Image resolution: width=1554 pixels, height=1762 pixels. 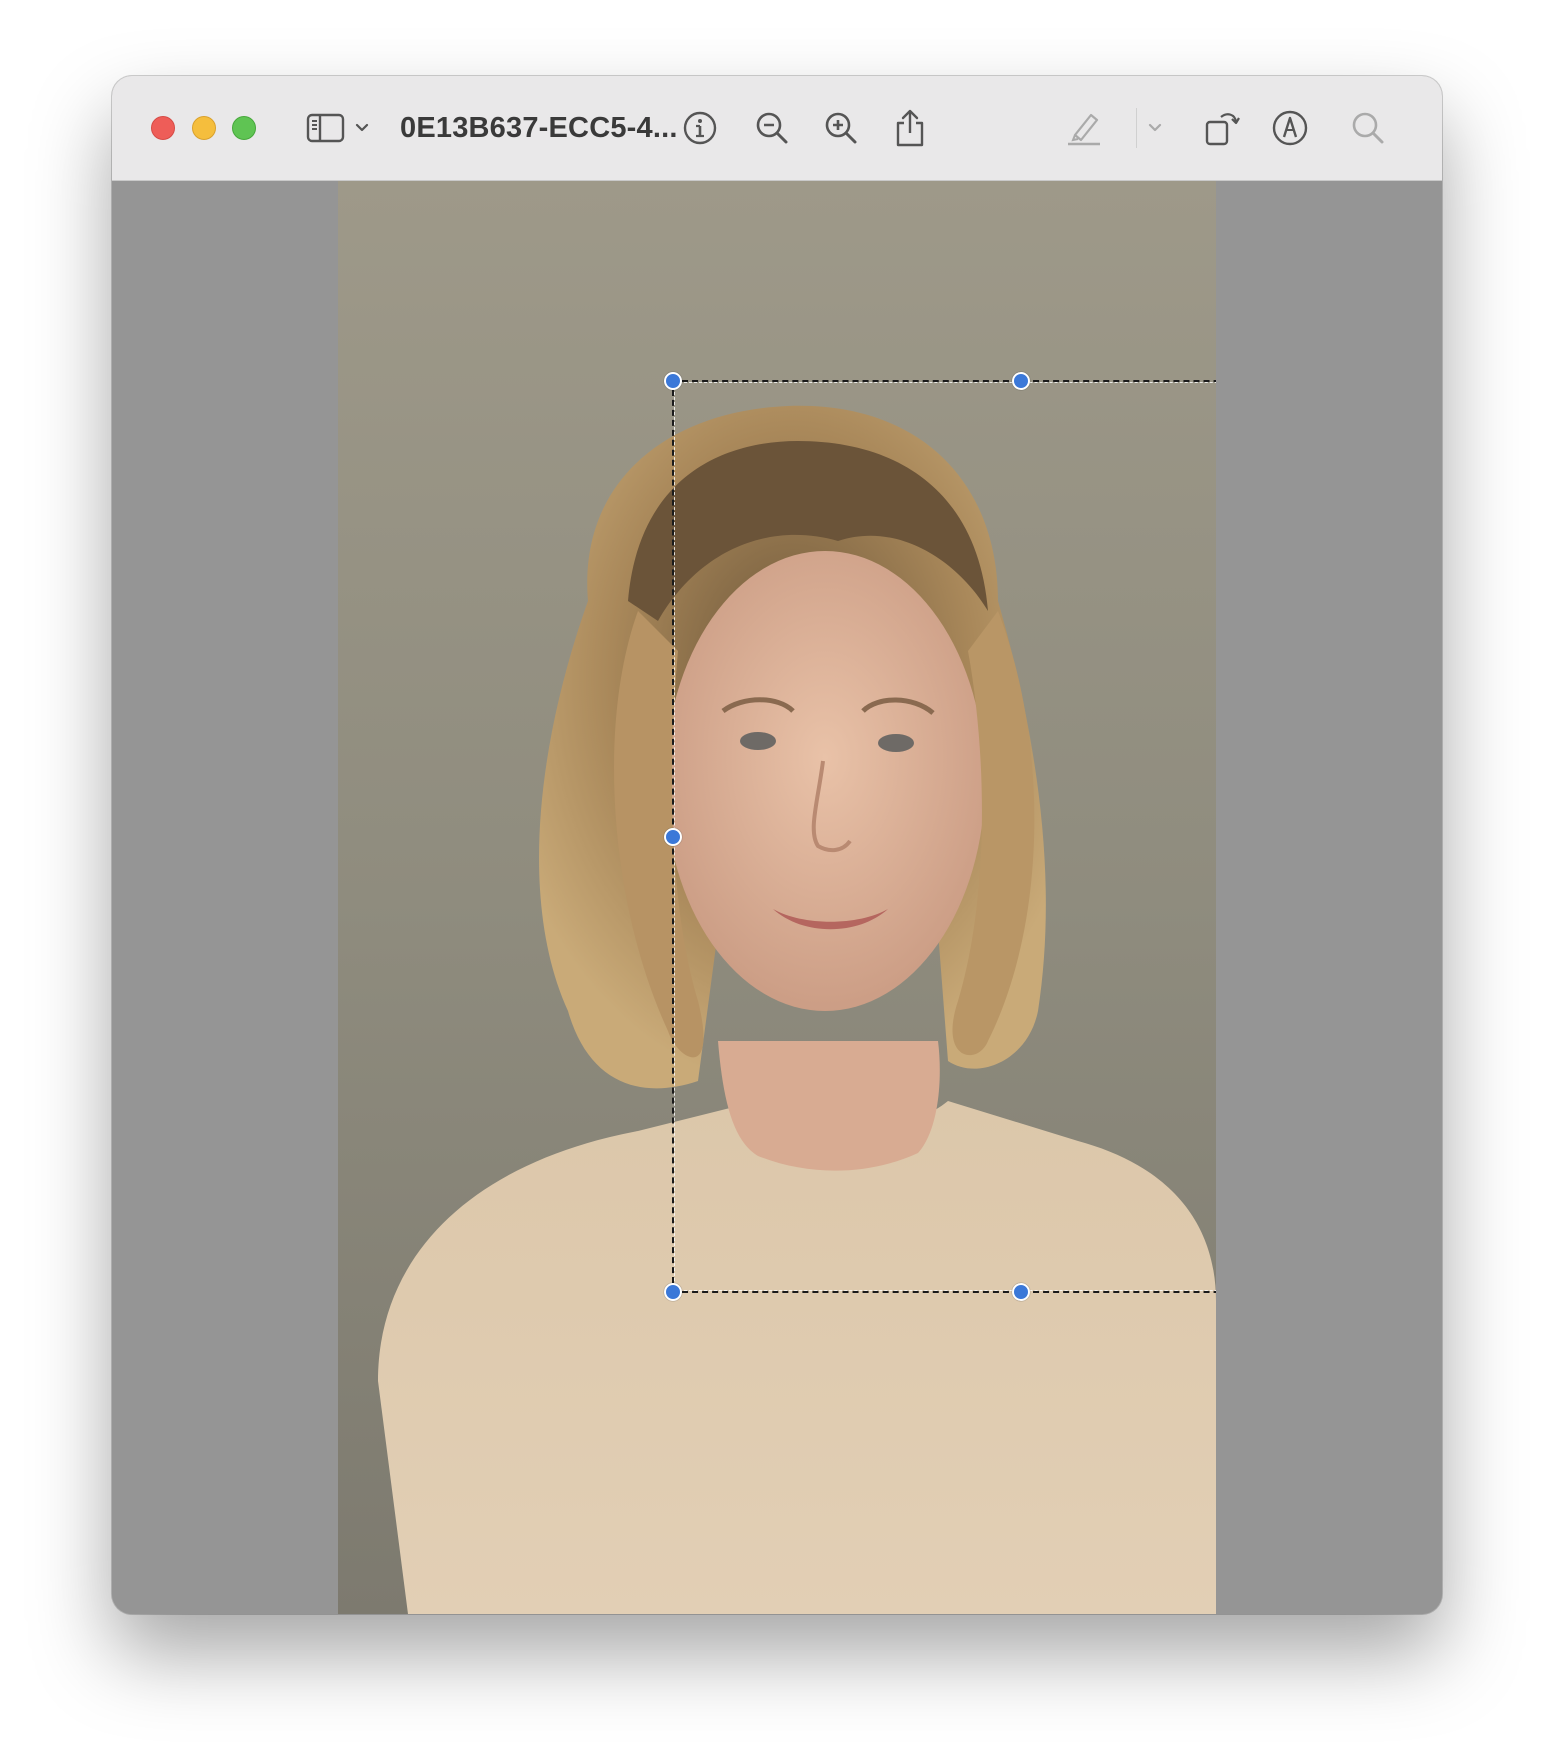 What do you see at coordinates (673, 837) in the screenshot?
I see `selection-handle-left` at bounding box center [673, 837].